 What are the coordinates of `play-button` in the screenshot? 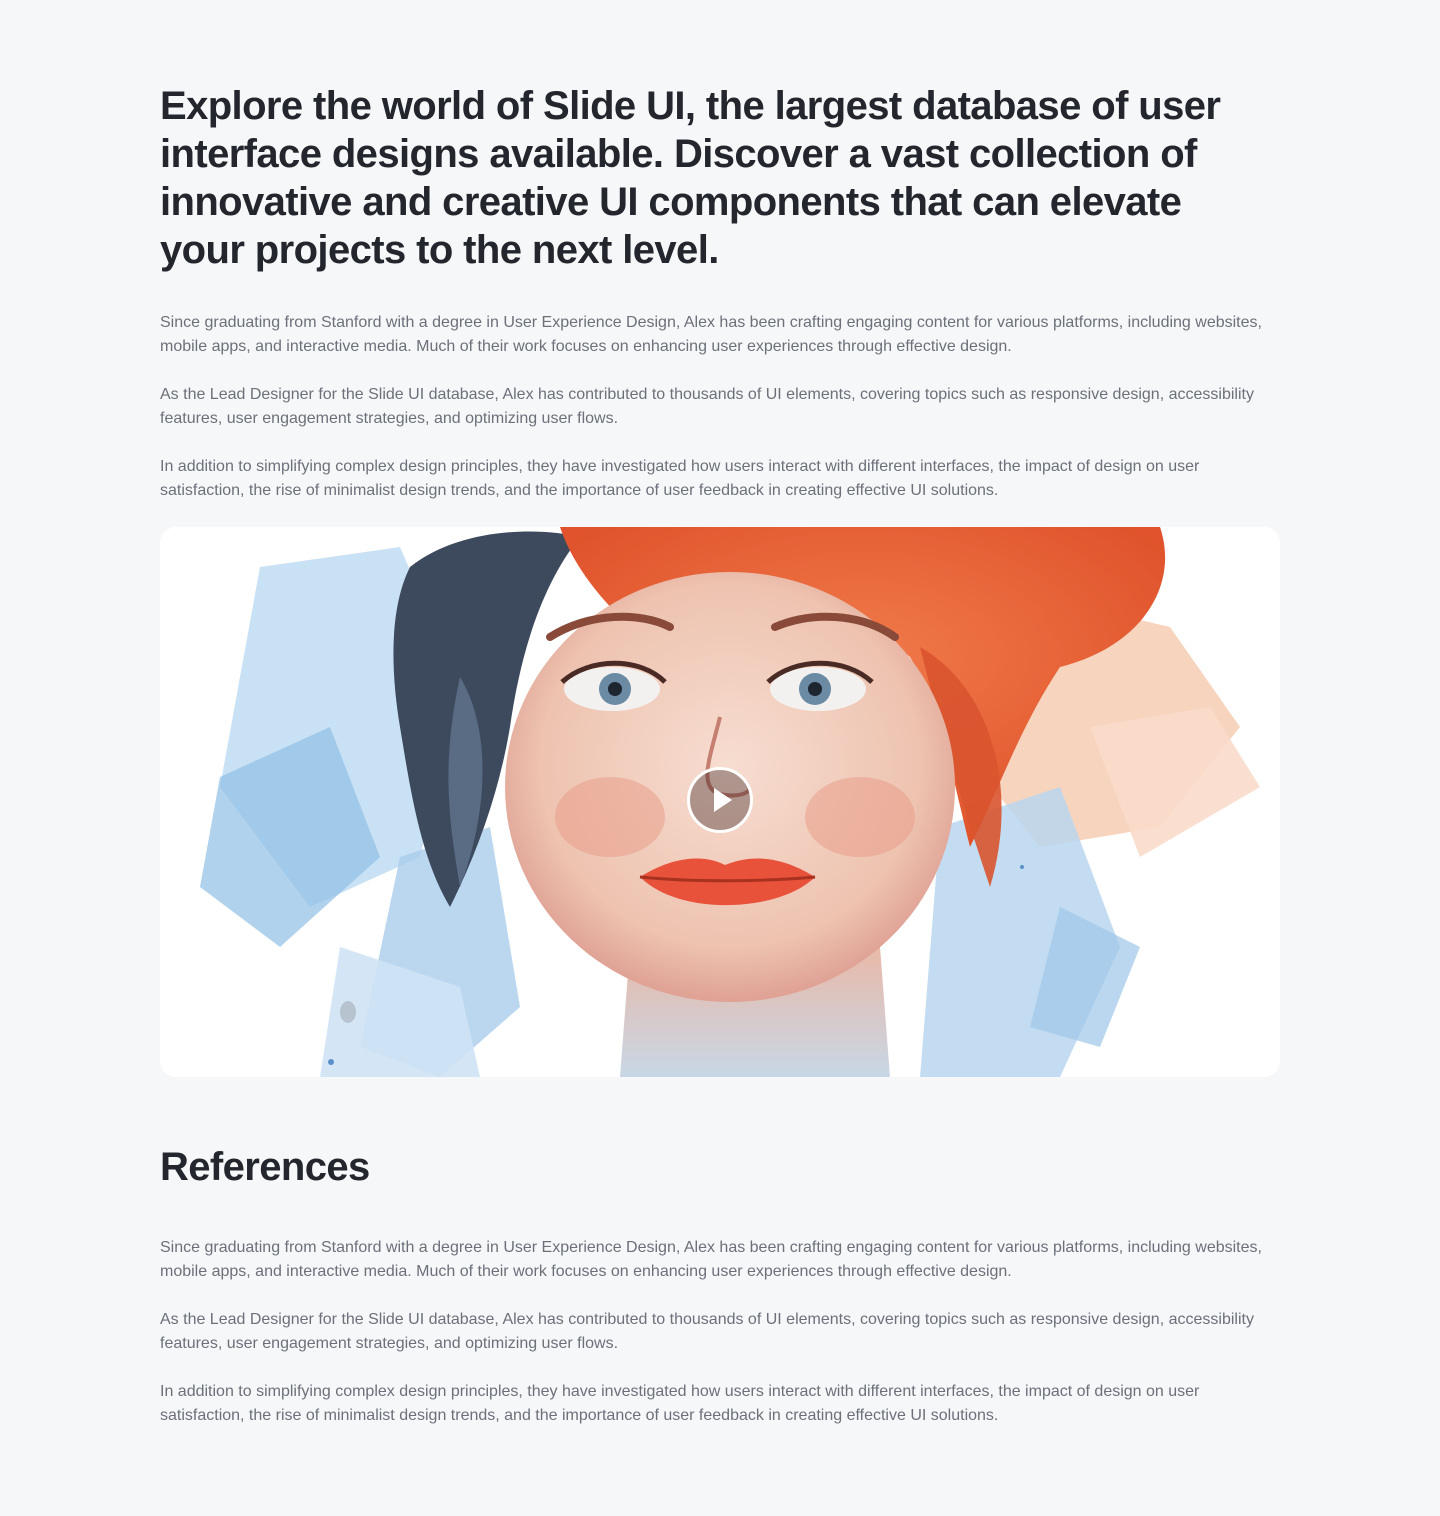 It's located at (720, 800).